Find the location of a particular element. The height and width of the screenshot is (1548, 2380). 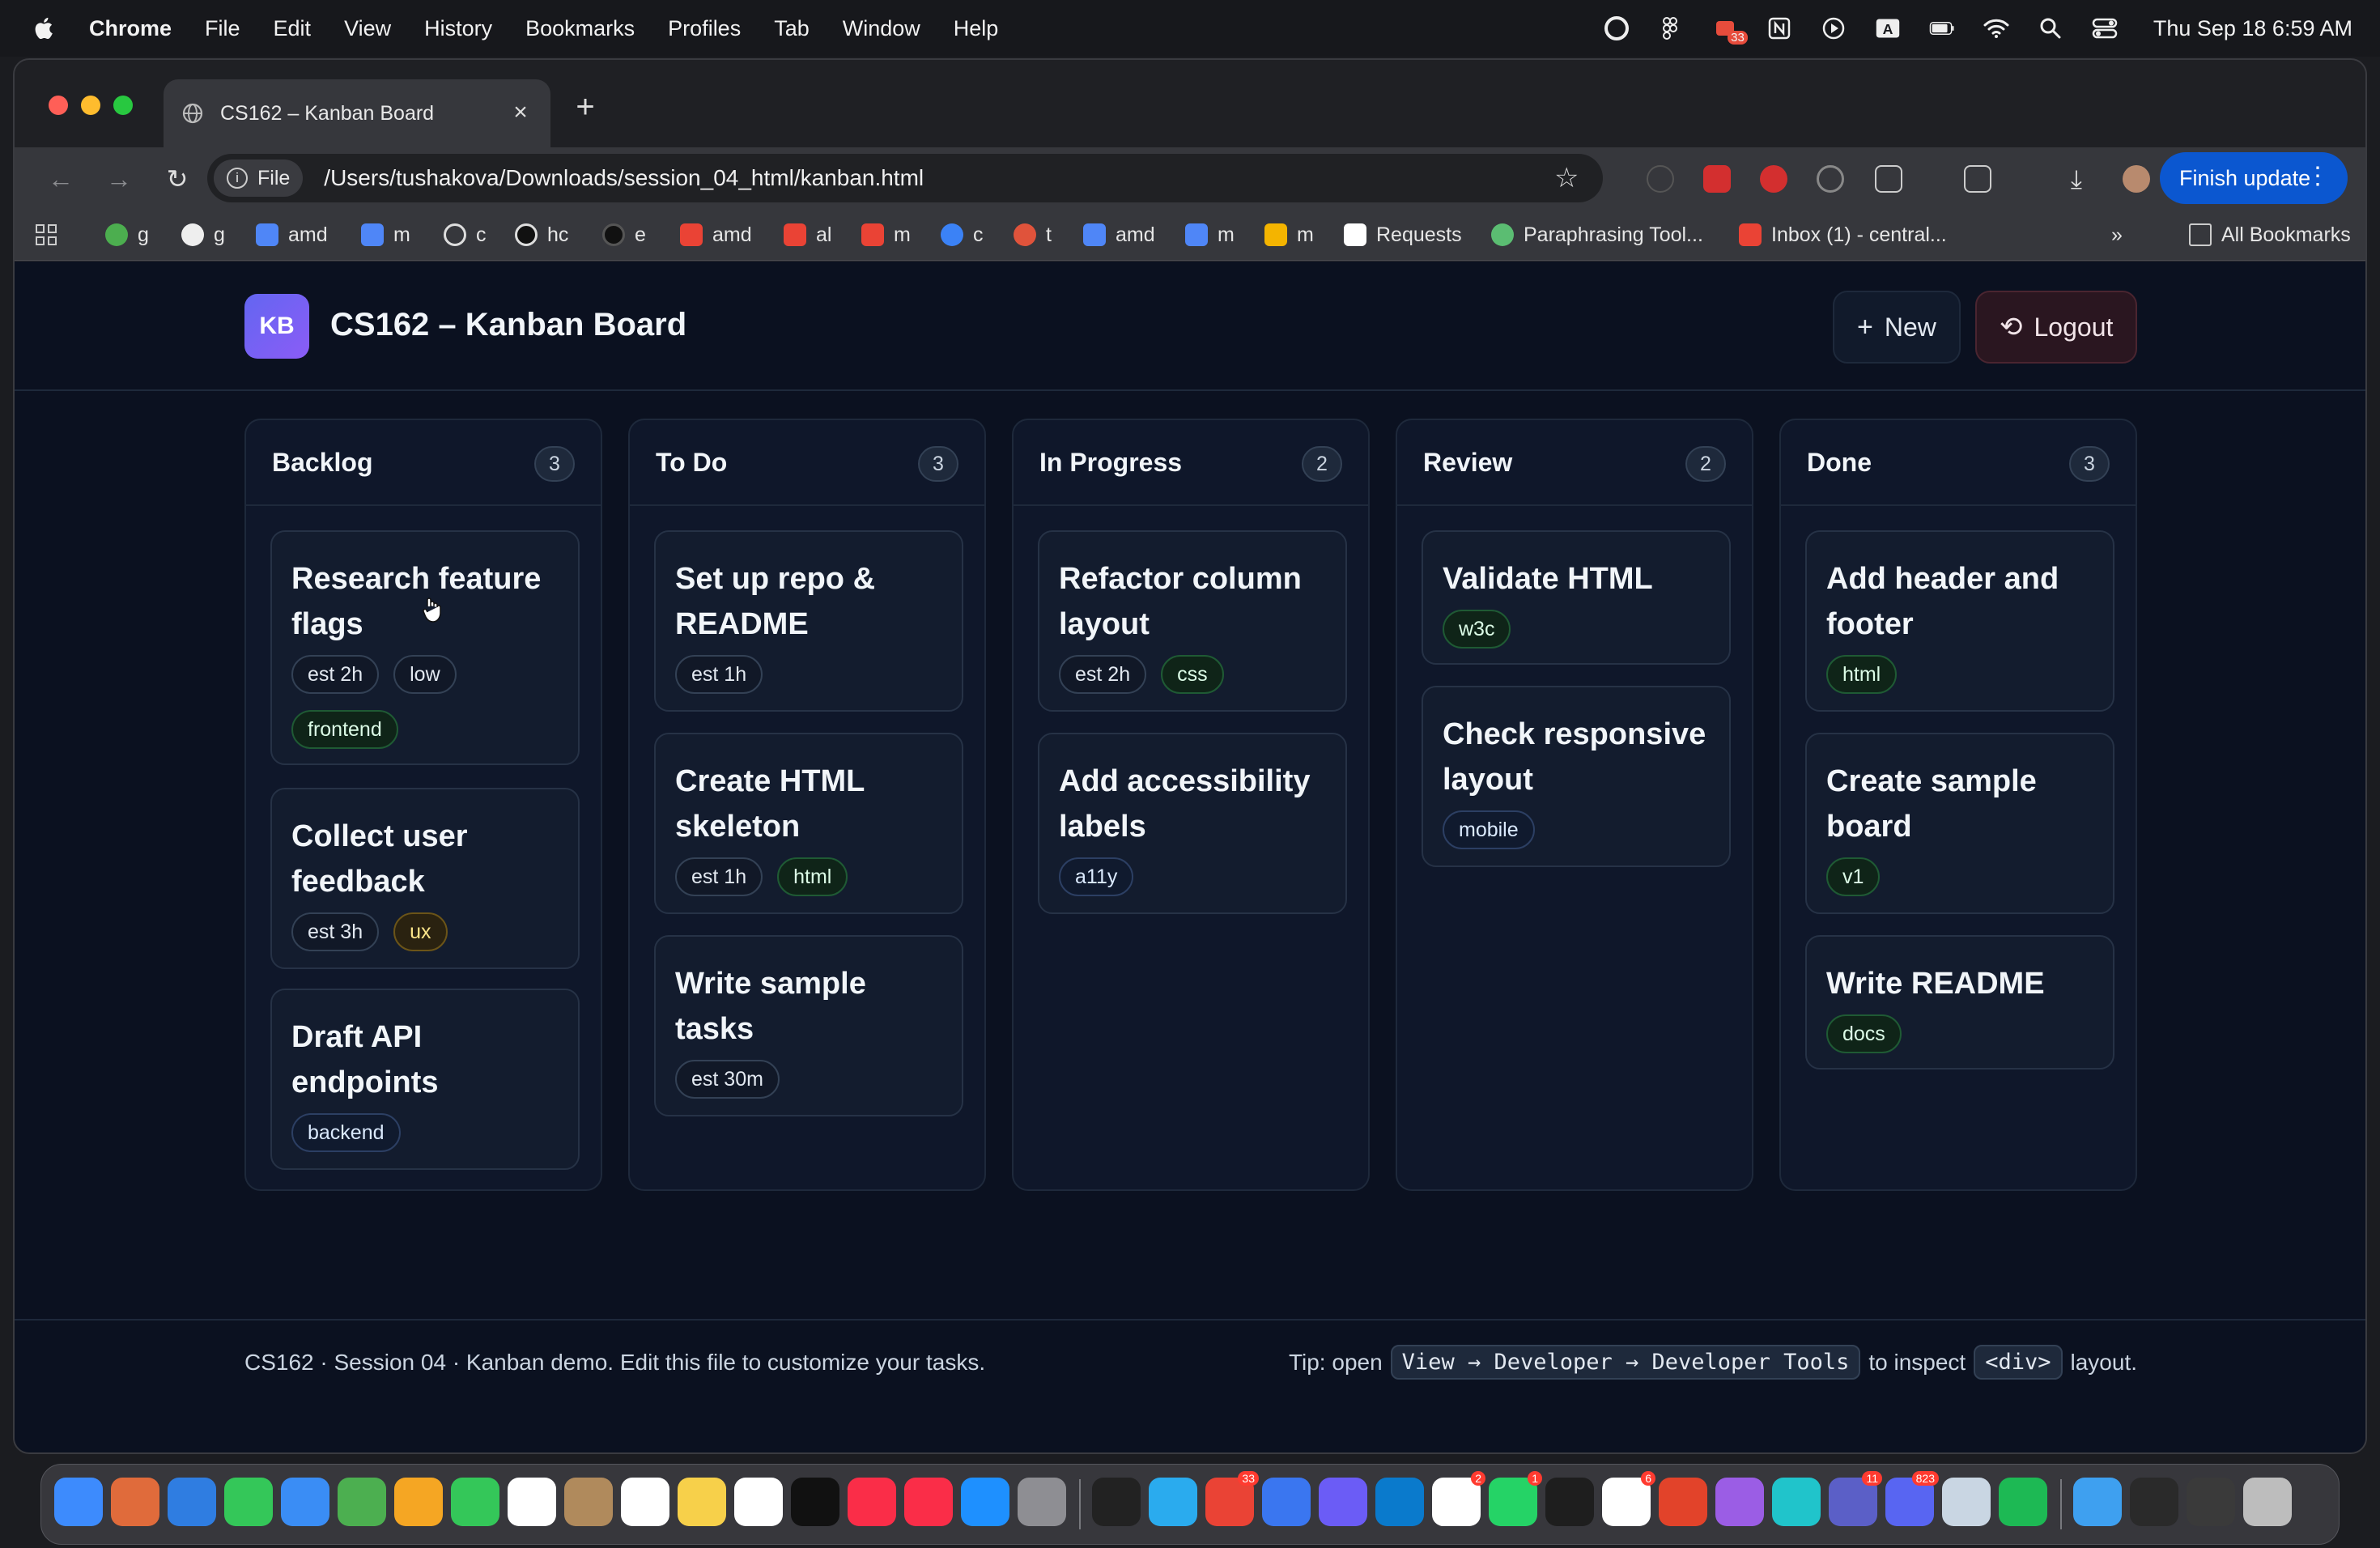

tab-search-icon is located at coordinates (1978, 179).